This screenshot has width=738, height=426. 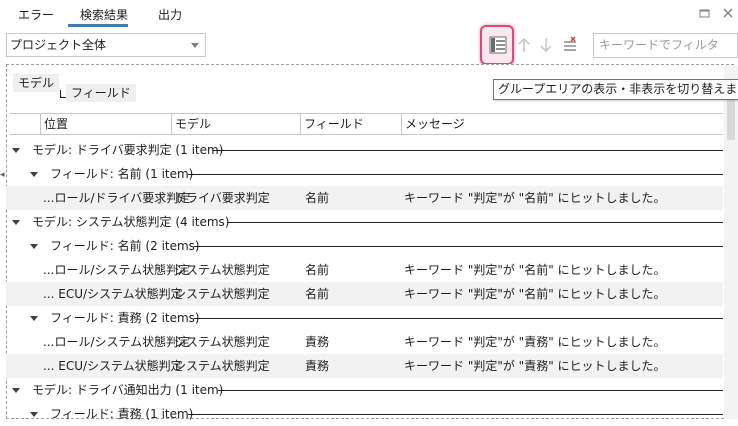 I want to click on group-label: フィールド: 名前 (1 item), so click(x=122, y=174).